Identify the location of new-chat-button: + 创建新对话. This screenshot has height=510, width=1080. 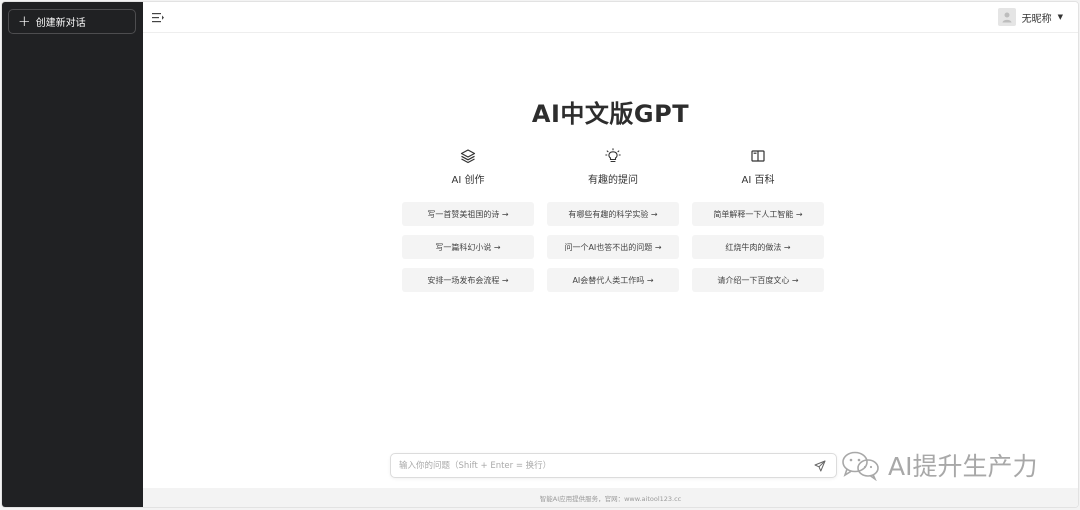
(72, 21).